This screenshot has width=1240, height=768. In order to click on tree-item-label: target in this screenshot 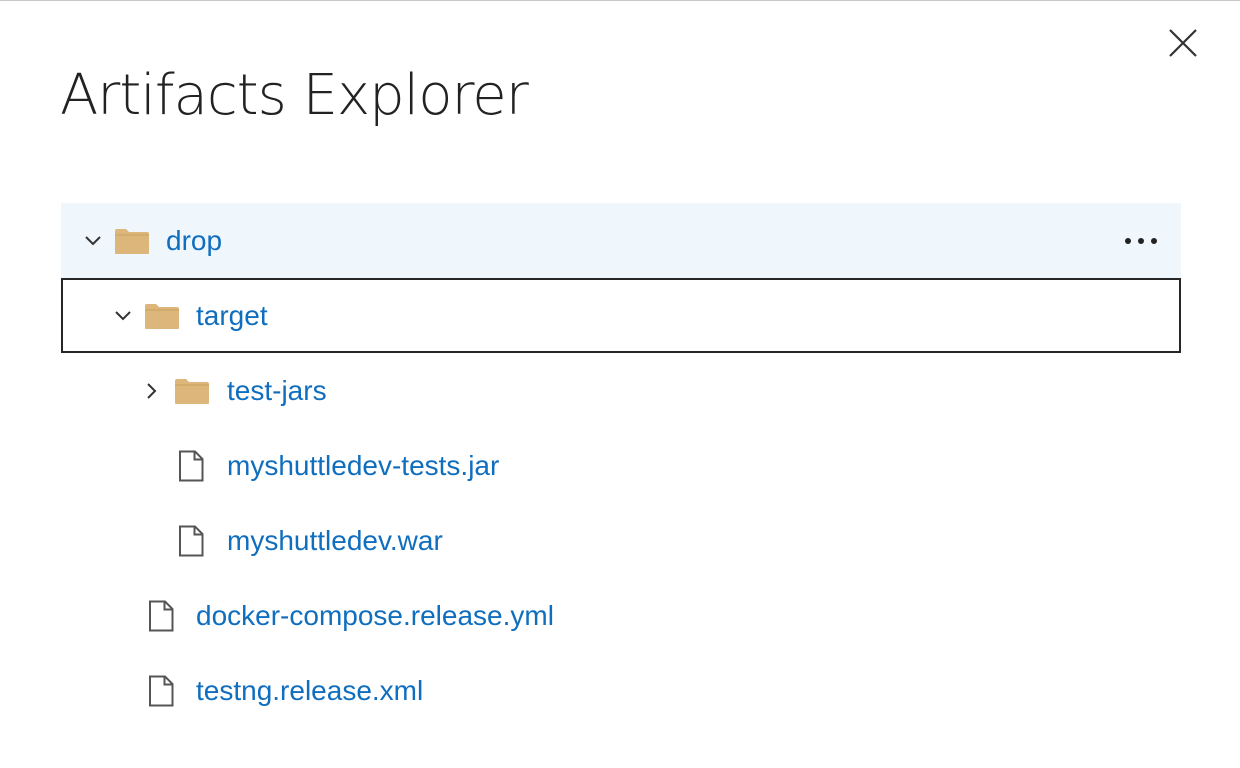, I will do `click(232, 315)`.